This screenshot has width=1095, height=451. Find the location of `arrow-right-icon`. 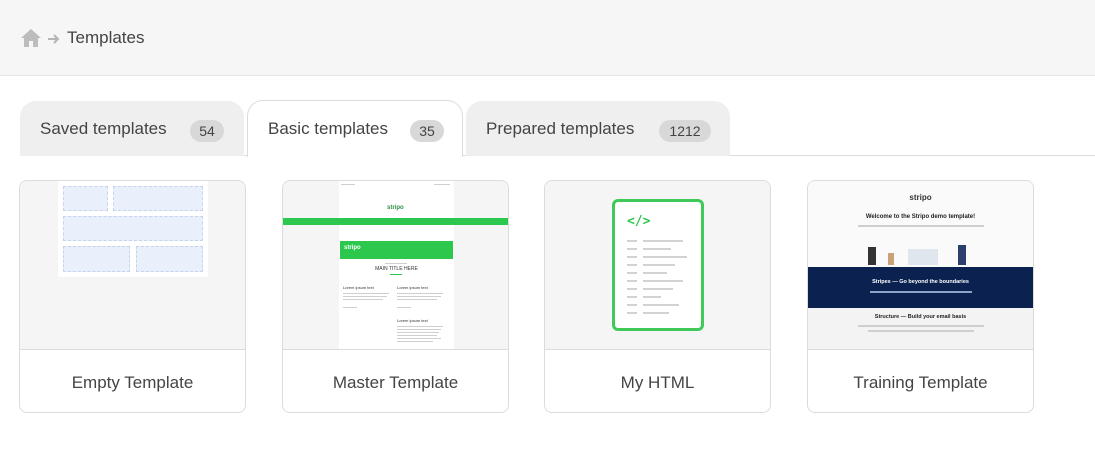

arrow-right-icon is located at coordinates (54, 38).